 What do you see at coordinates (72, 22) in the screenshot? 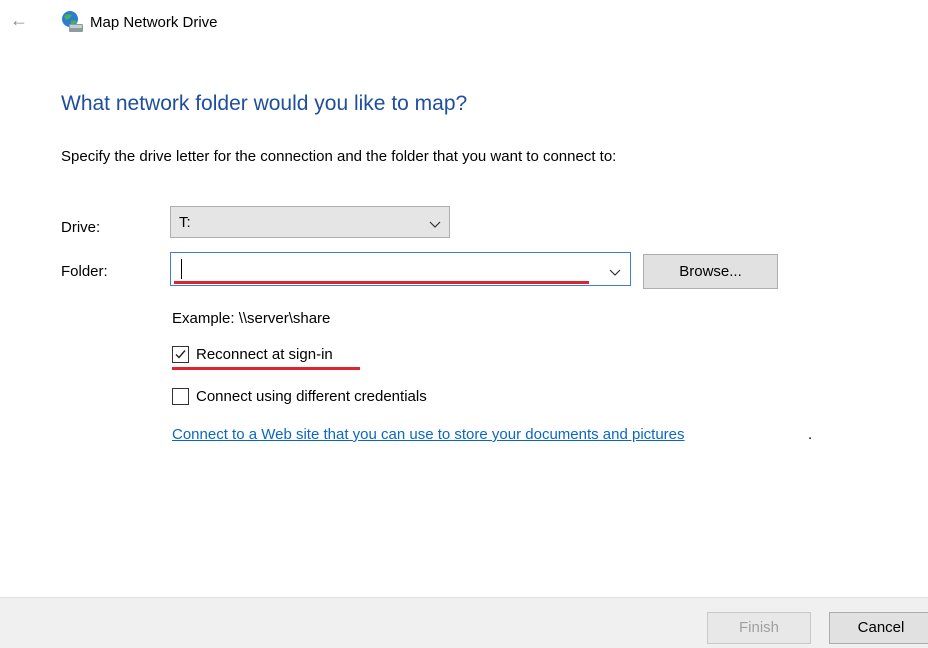
I see `network-drive-icon` at bounding box center [72, 22].